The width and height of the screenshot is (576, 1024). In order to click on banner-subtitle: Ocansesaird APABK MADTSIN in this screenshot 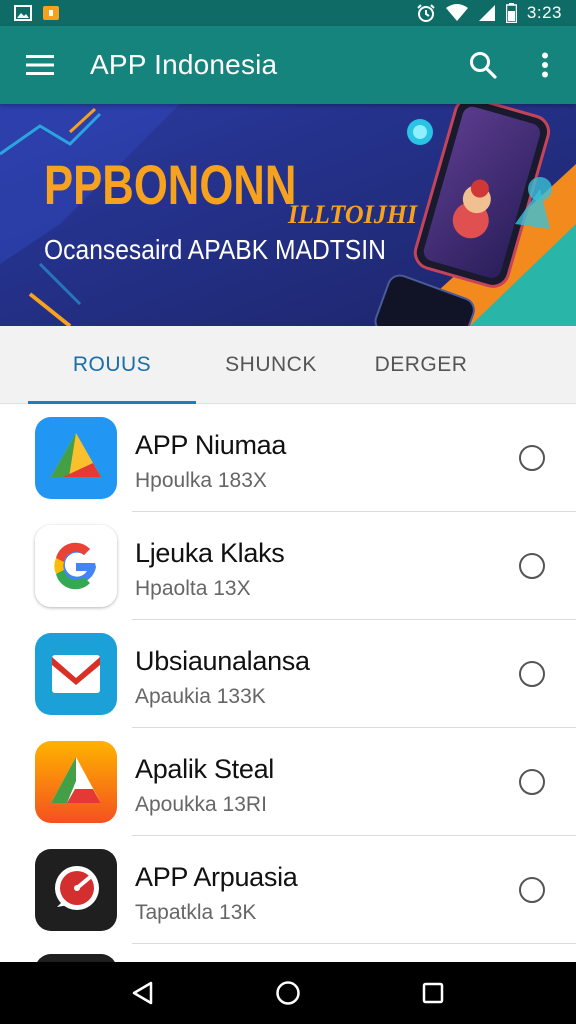, I will do `click(215, 249)`.